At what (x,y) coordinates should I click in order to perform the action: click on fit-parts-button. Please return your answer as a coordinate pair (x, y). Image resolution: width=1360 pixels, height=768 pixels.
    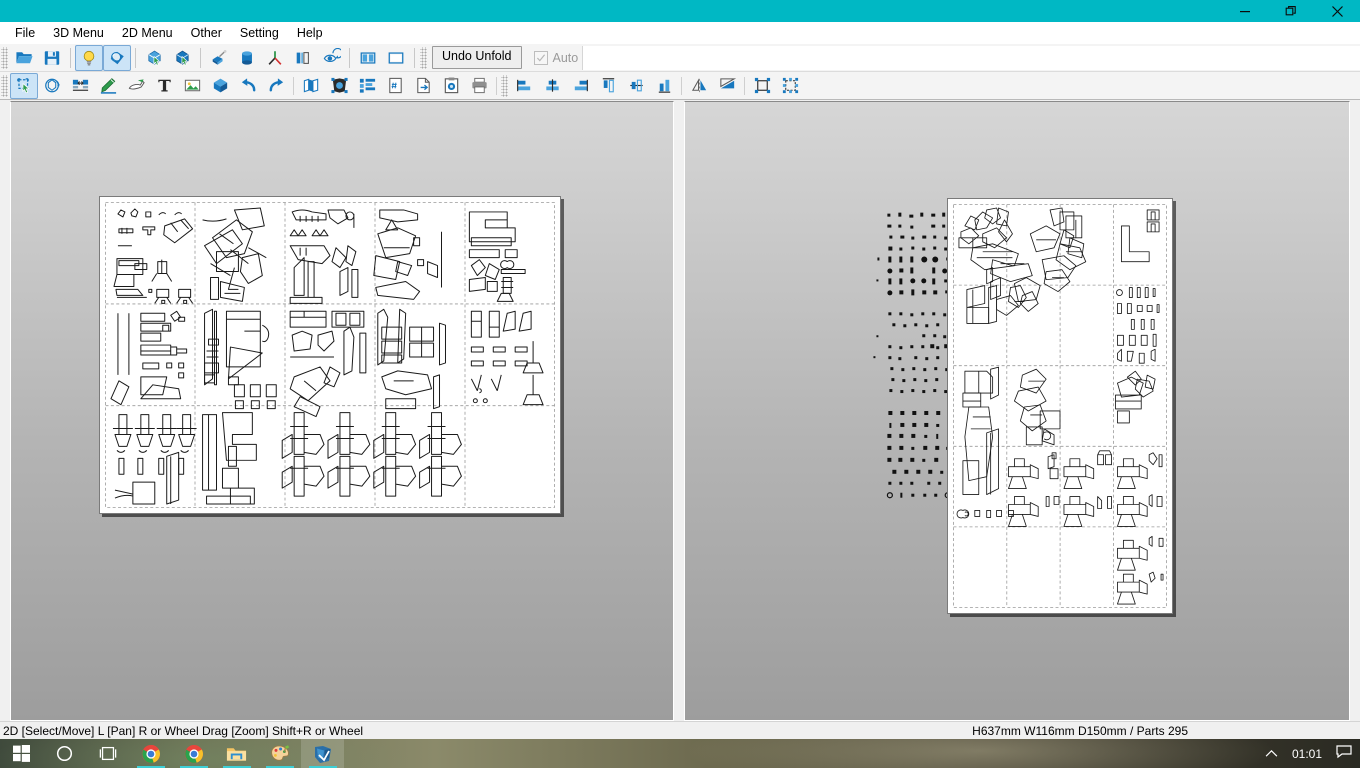
    Looking at the image, I should click on (339, 86).